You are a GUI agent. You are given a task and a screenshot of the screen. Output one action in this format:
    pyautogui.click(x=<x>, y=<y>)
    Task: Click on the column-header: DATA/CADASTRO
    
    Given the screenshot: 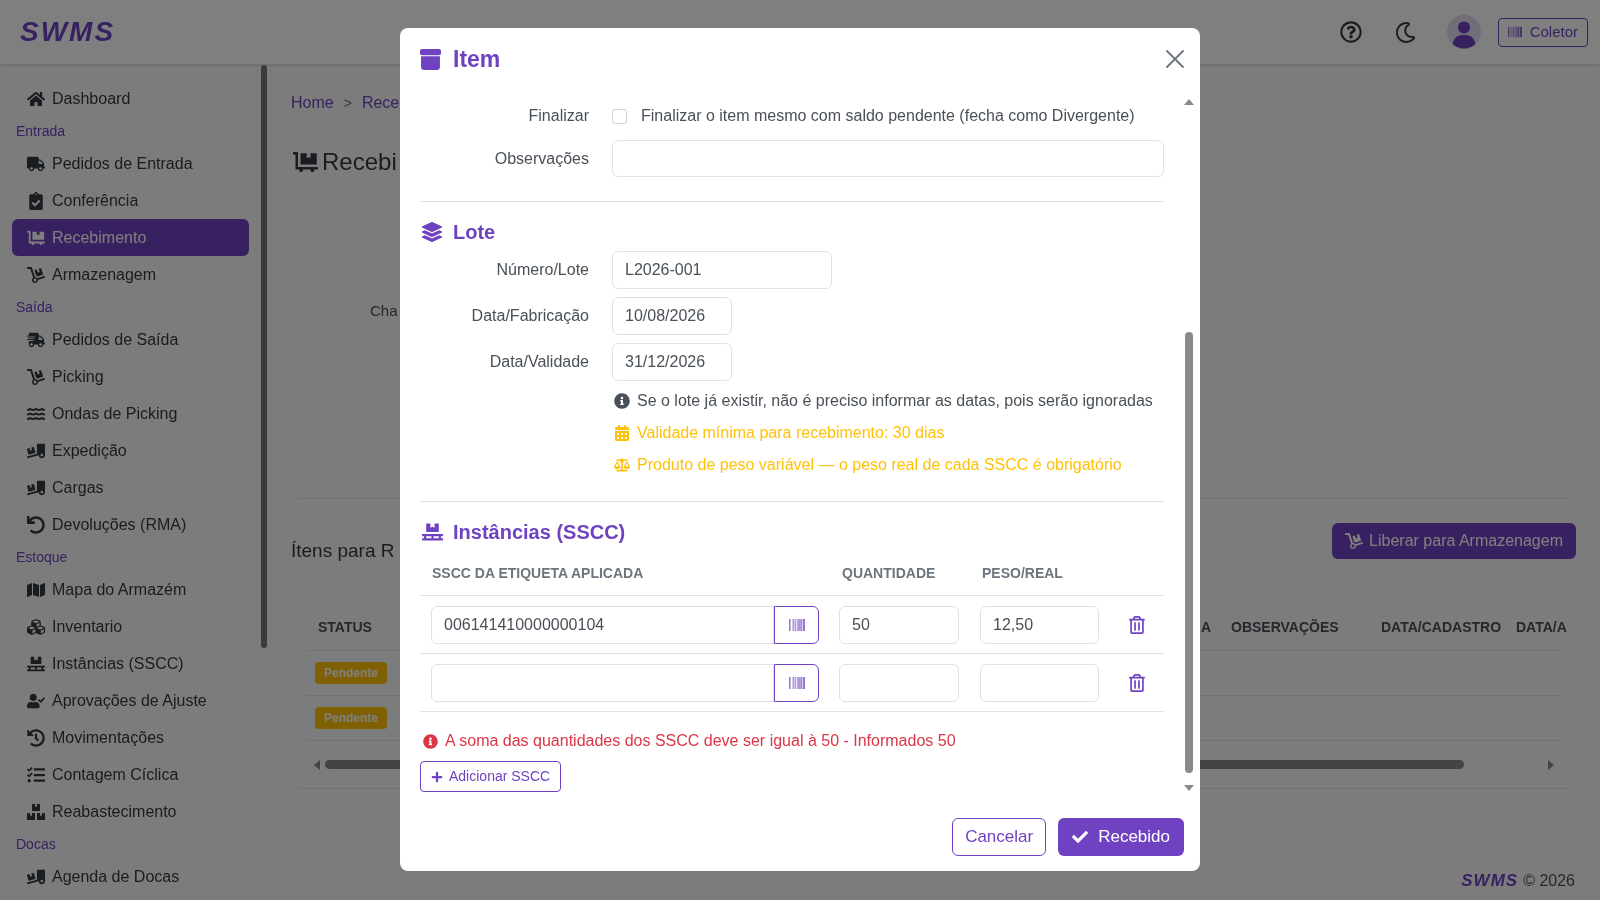 What is the action you would take?
    pyautogui.click(x=1441, y=627)
    